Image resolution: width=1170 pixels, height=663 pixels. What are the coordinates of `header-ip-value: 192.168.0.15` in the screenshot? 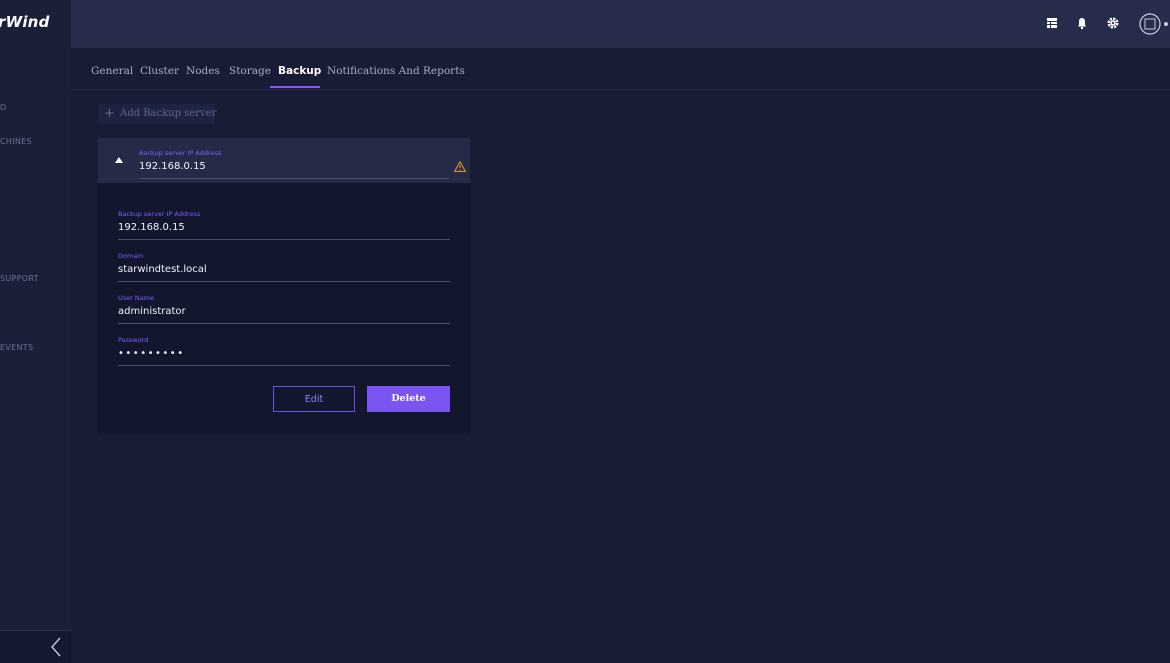 It's located at (172, 166).